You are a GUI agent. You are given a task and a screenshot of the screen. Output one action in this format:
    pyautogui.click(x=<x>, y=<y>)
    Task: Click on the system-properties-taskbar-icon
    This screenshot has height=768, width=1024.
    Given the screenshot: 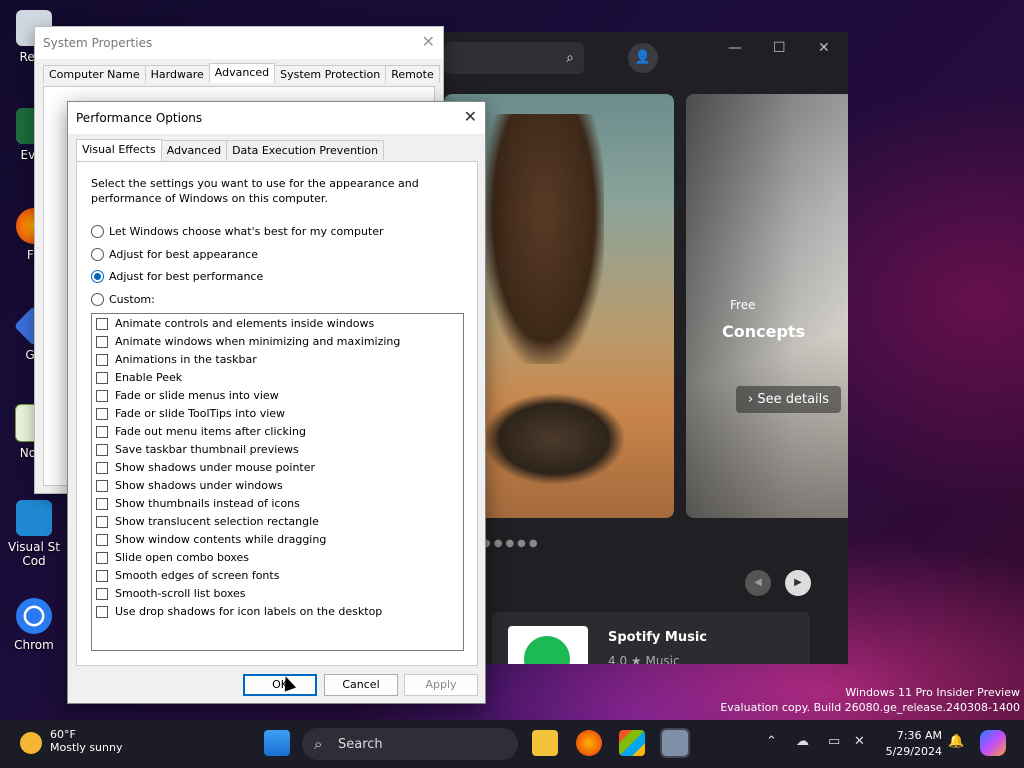 What is the action you would take?
    pyautogui.click(x=675, y=743)
    